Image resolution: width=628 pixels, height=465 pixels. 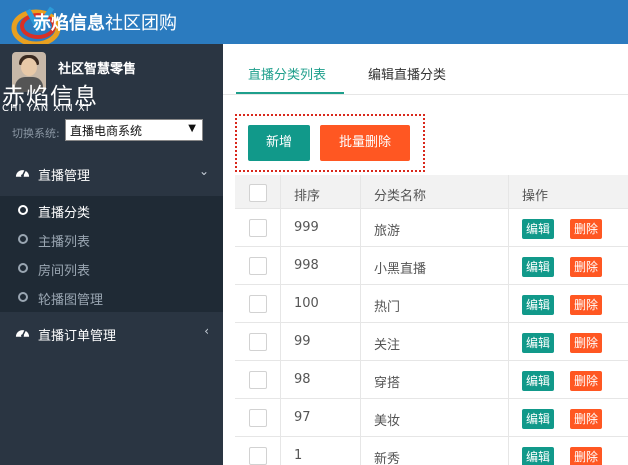 I want to click on row-name: 美妆, so click(x=387, y=421).